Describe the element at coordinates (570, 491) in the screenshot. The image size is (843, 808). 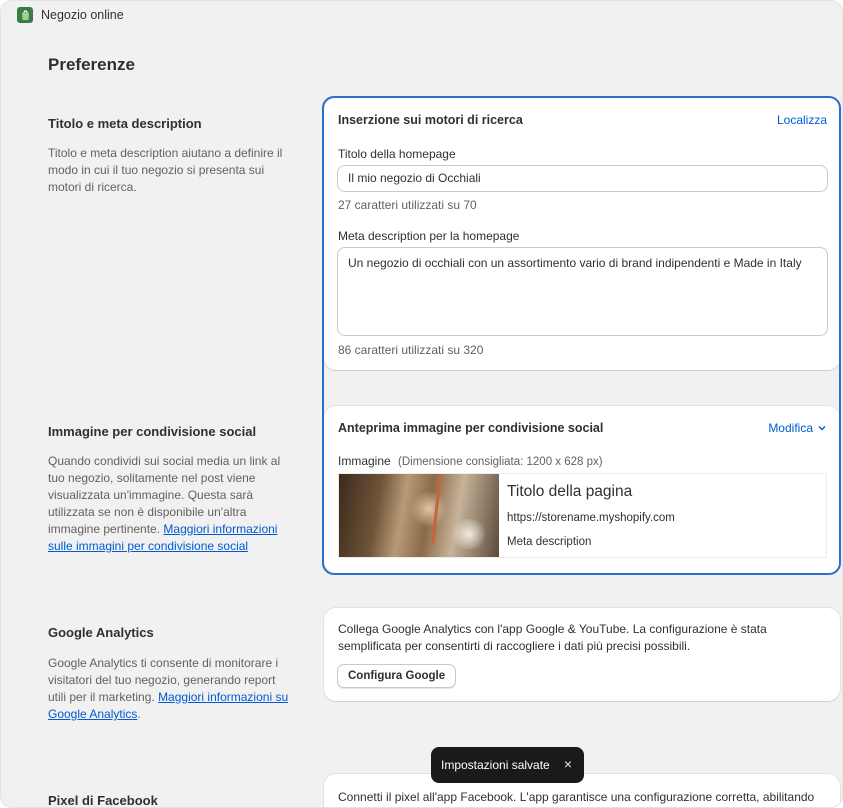
I see `preview-title: Titolo della pagina` at that location.